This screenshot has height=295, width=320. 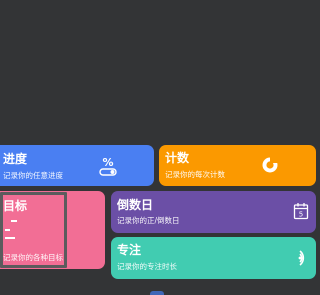 I want to click on count-card-title: 计数, so click(x=177, y=158).